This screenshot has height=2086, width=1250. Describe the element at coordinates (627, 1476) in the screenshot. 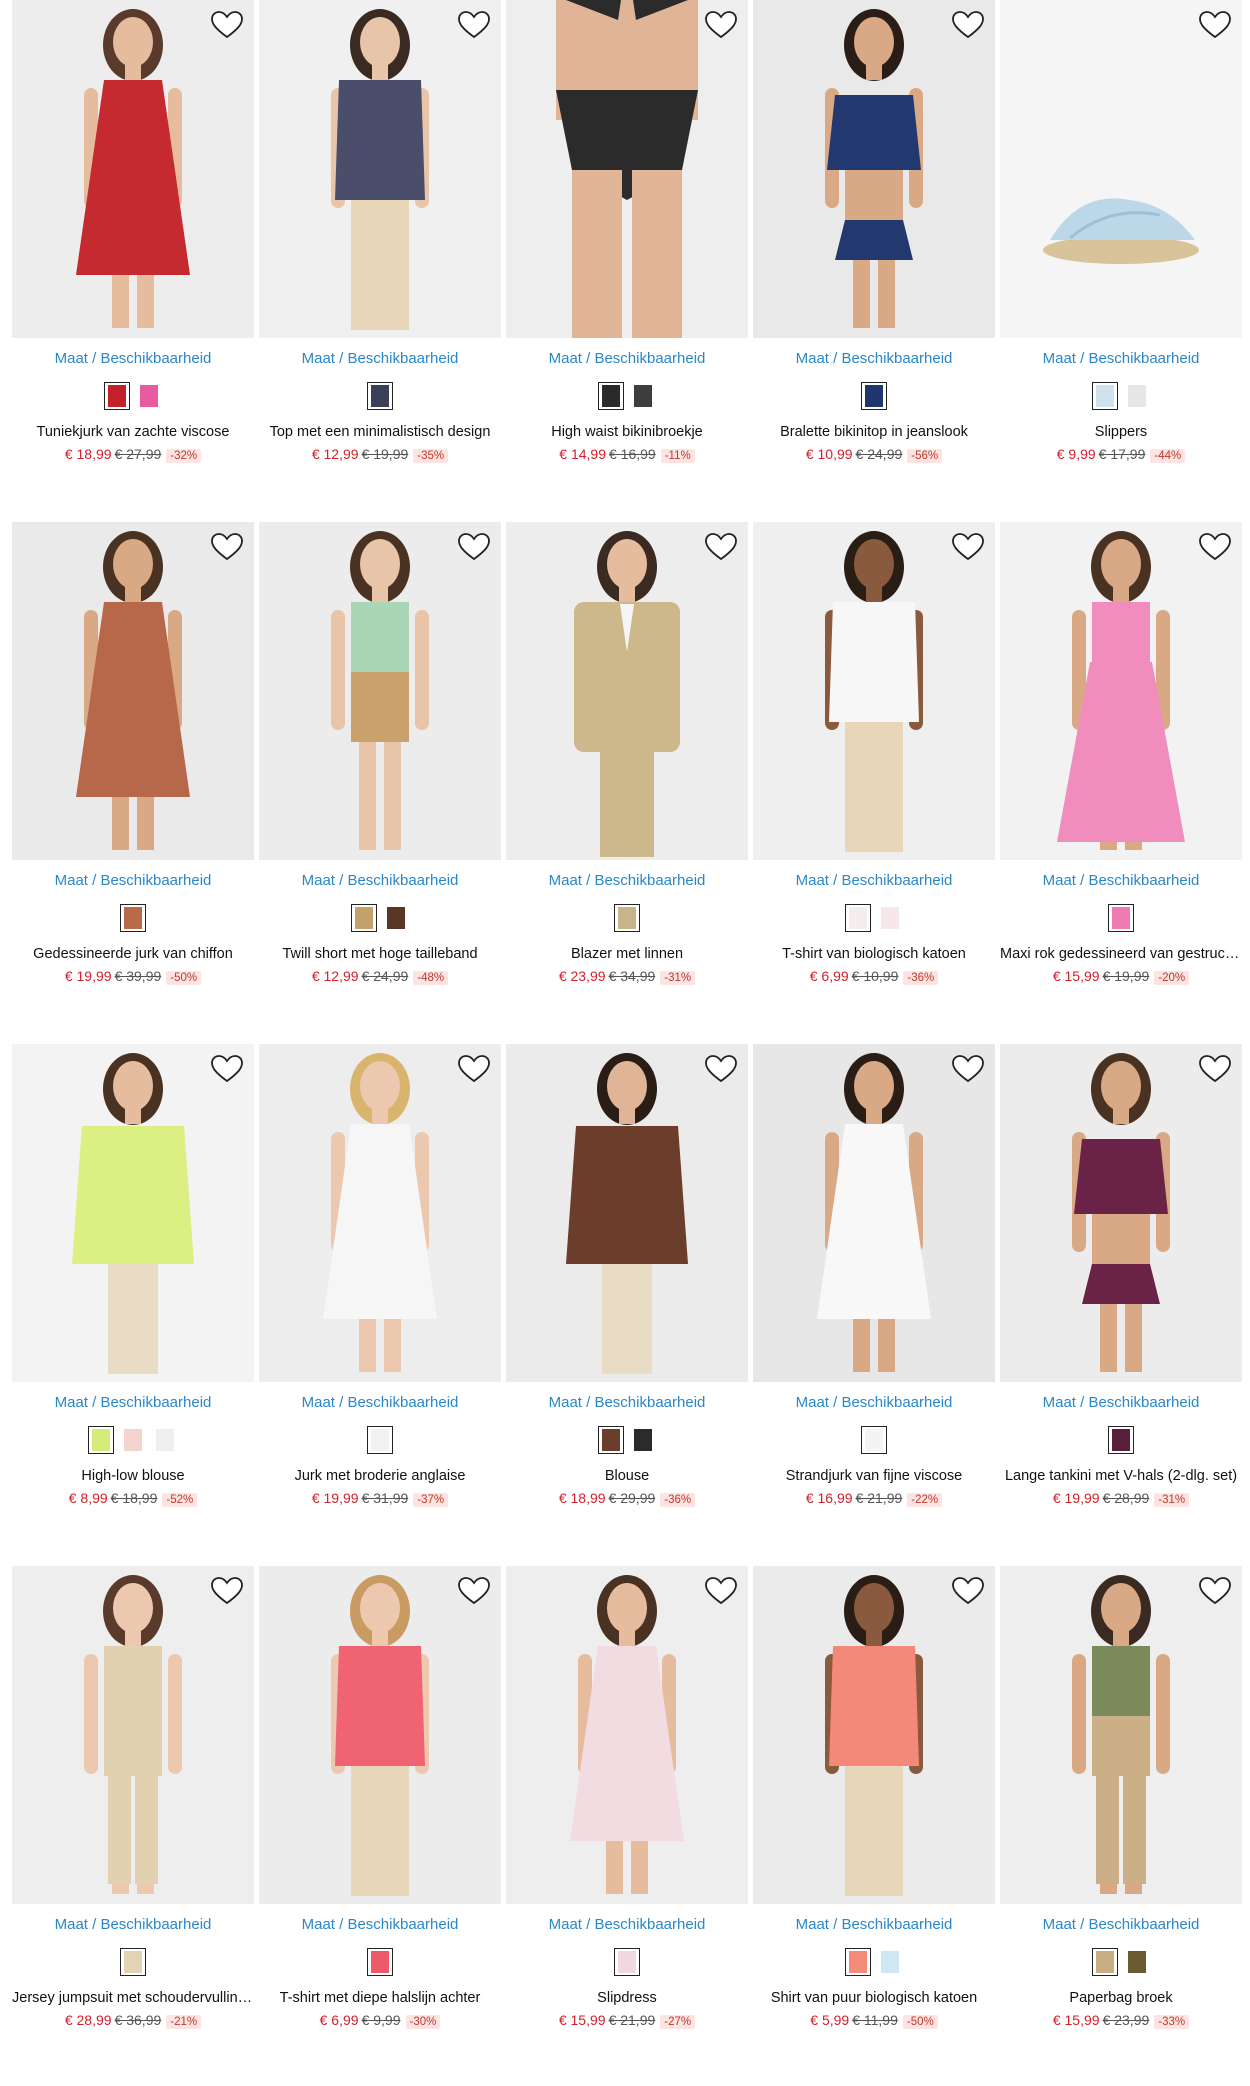

I see `product-name: Blouse` at that location.